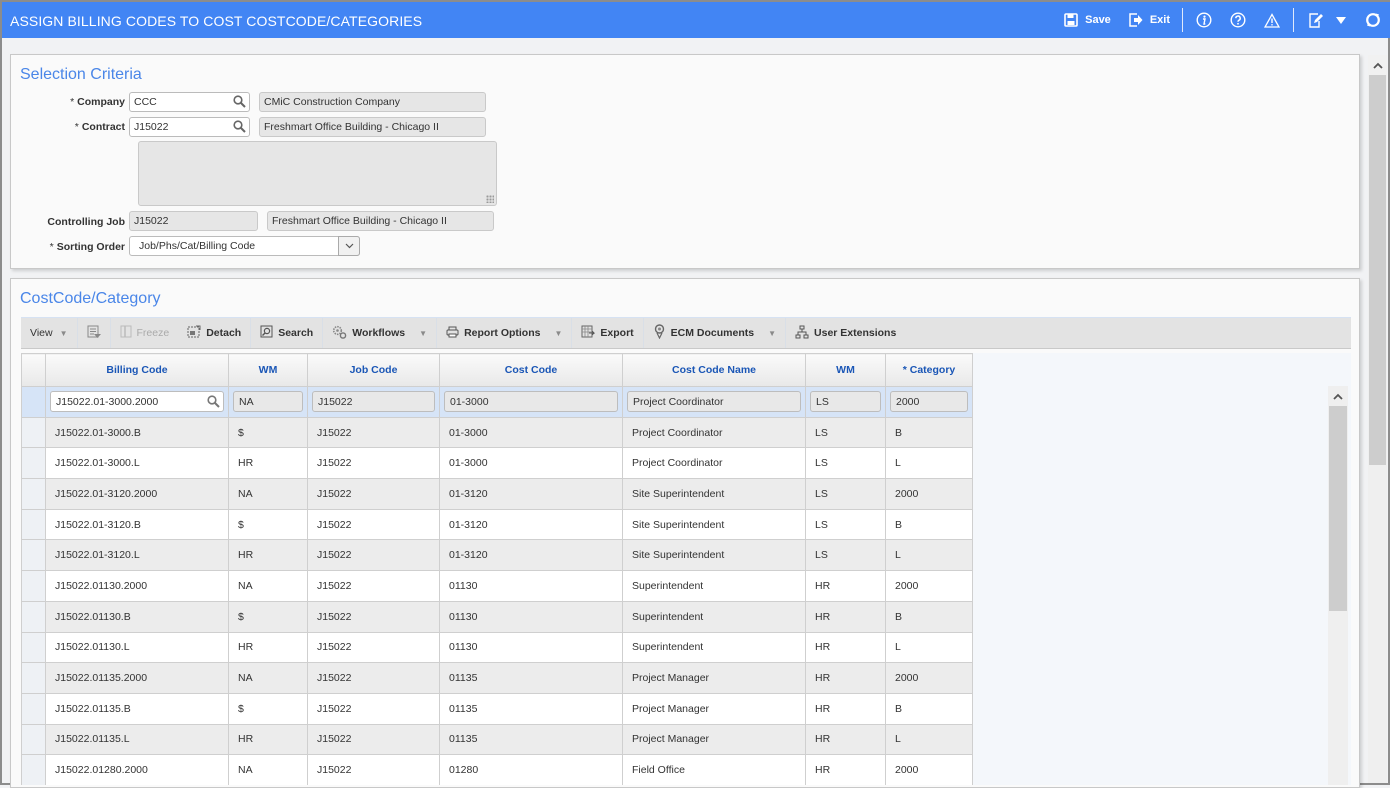 This screenshot has width=1390, height=788. I want to click on billing-code-cell: J15022.01-3000.2000, so click(137, 402).